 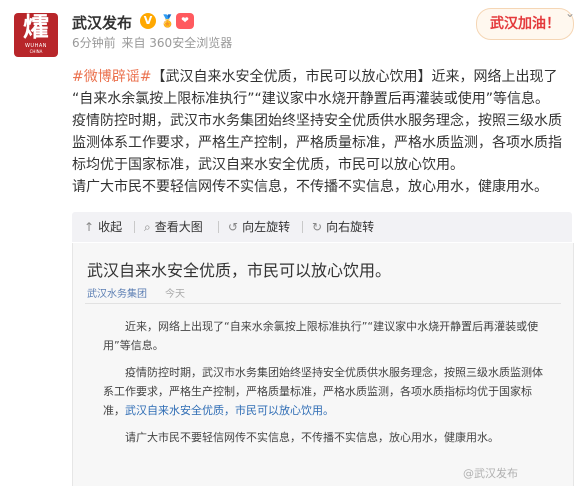 What do you see at coordinates (311, 99) in the screenshot?
I see `post-line-2: “自来水余氯按上限标准执行”“建议家中水烧开静置后再灌装或使用”等信息。` at bounding box center [311, 99].